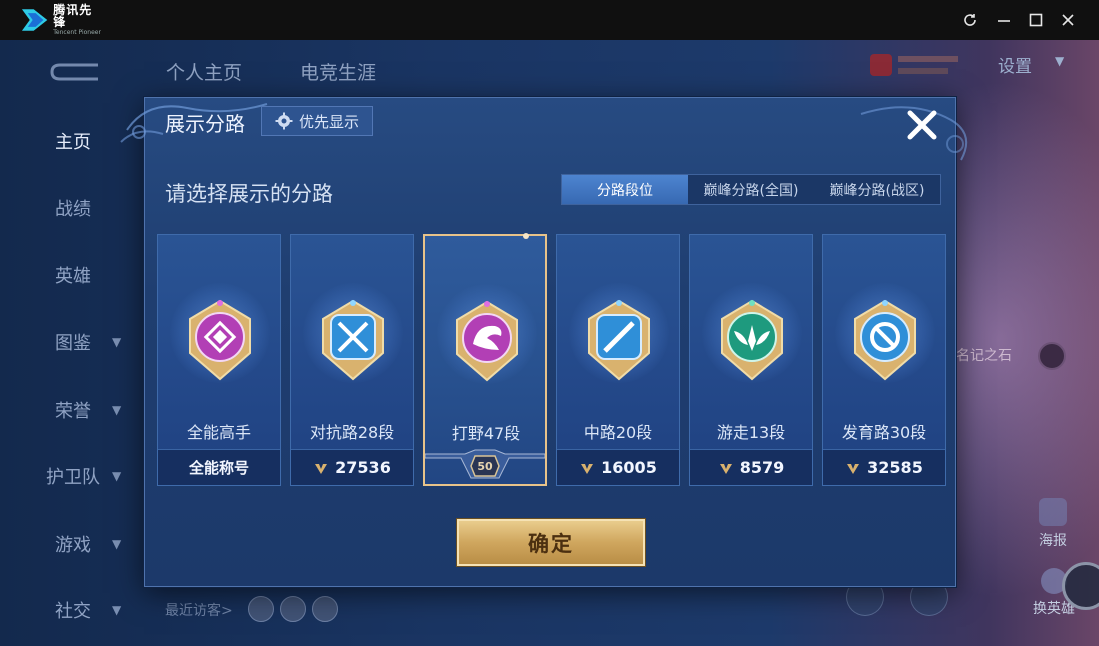 This screenshot has height=646, width=1099. Describe the element at coordinates (34, 20) in the screenshot. I see `logo-mark-icon` at that location.